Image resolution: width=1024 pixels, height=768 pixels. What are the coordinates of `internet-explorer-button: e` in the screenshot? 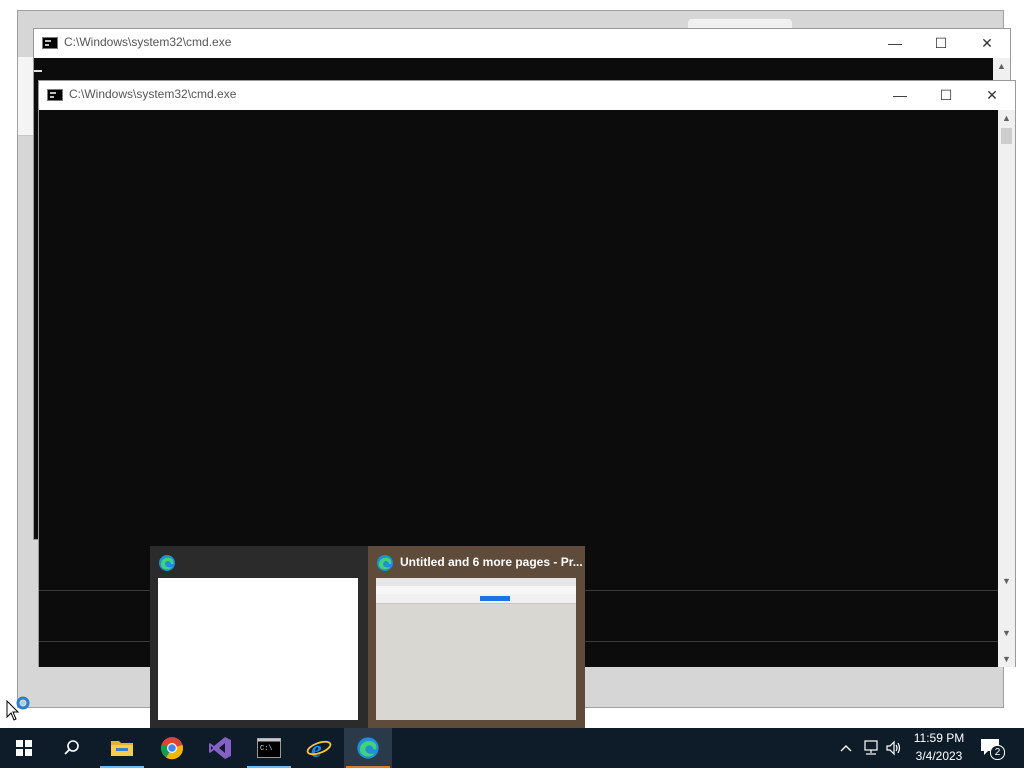 It's located at (319, 748).